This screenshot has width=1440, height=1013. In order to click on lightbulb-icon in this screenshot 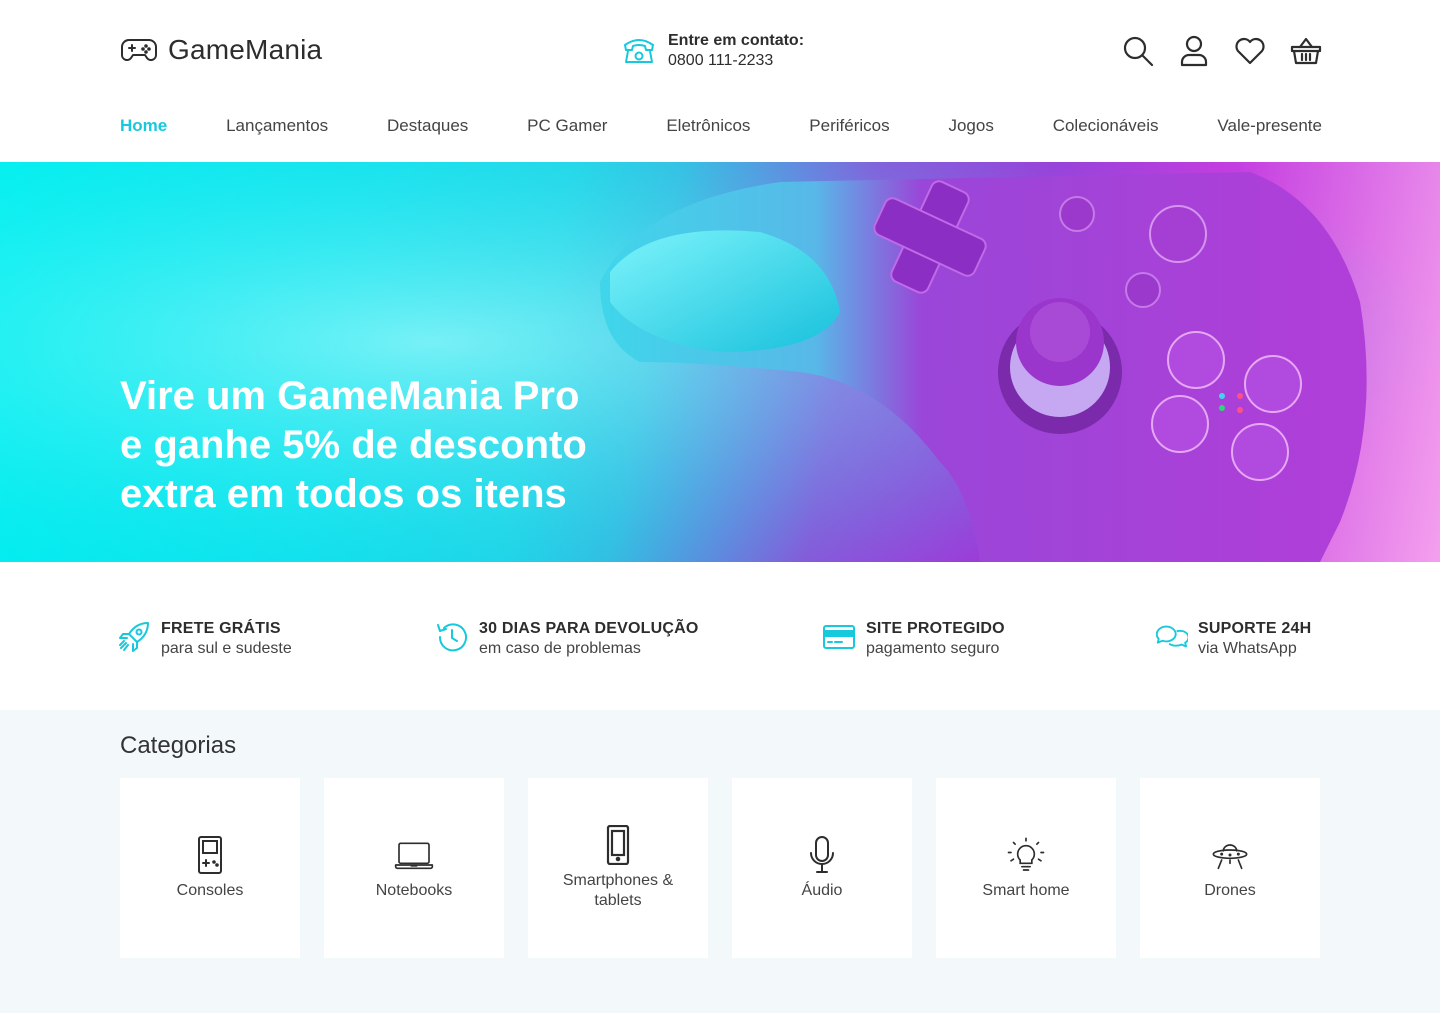, I will do `click(1026, 854)`.